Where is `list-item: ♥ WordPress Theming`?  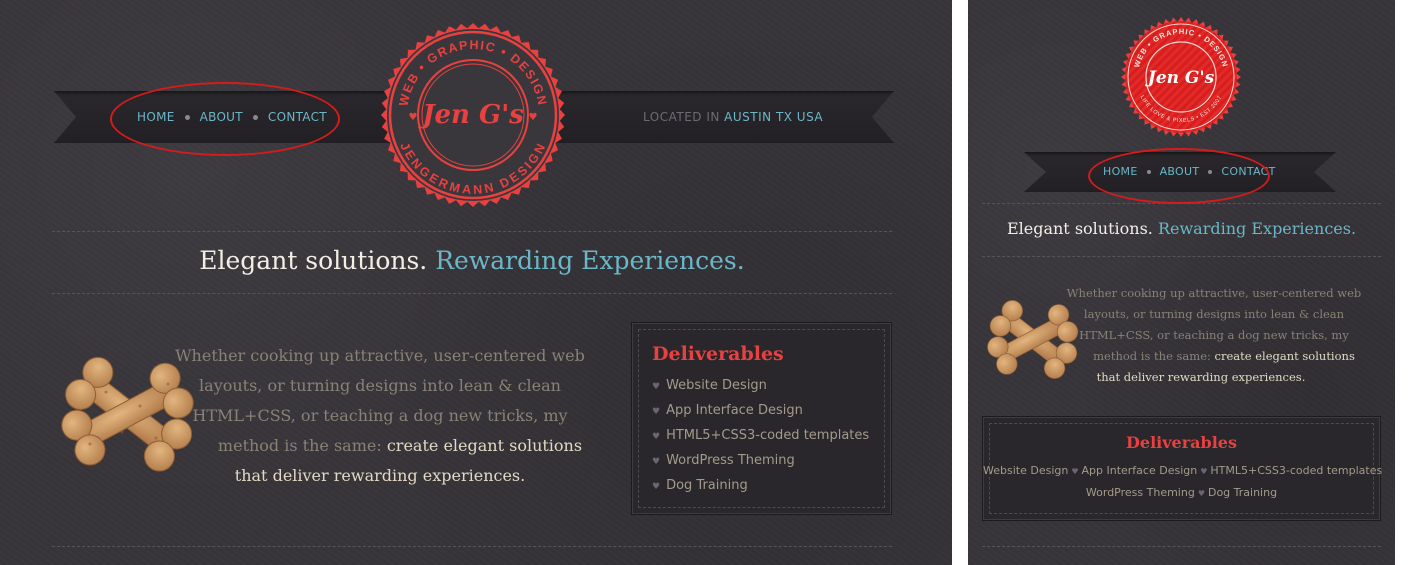
list-item: ♥ WordPress Theming is located at coordinates (760, 460).